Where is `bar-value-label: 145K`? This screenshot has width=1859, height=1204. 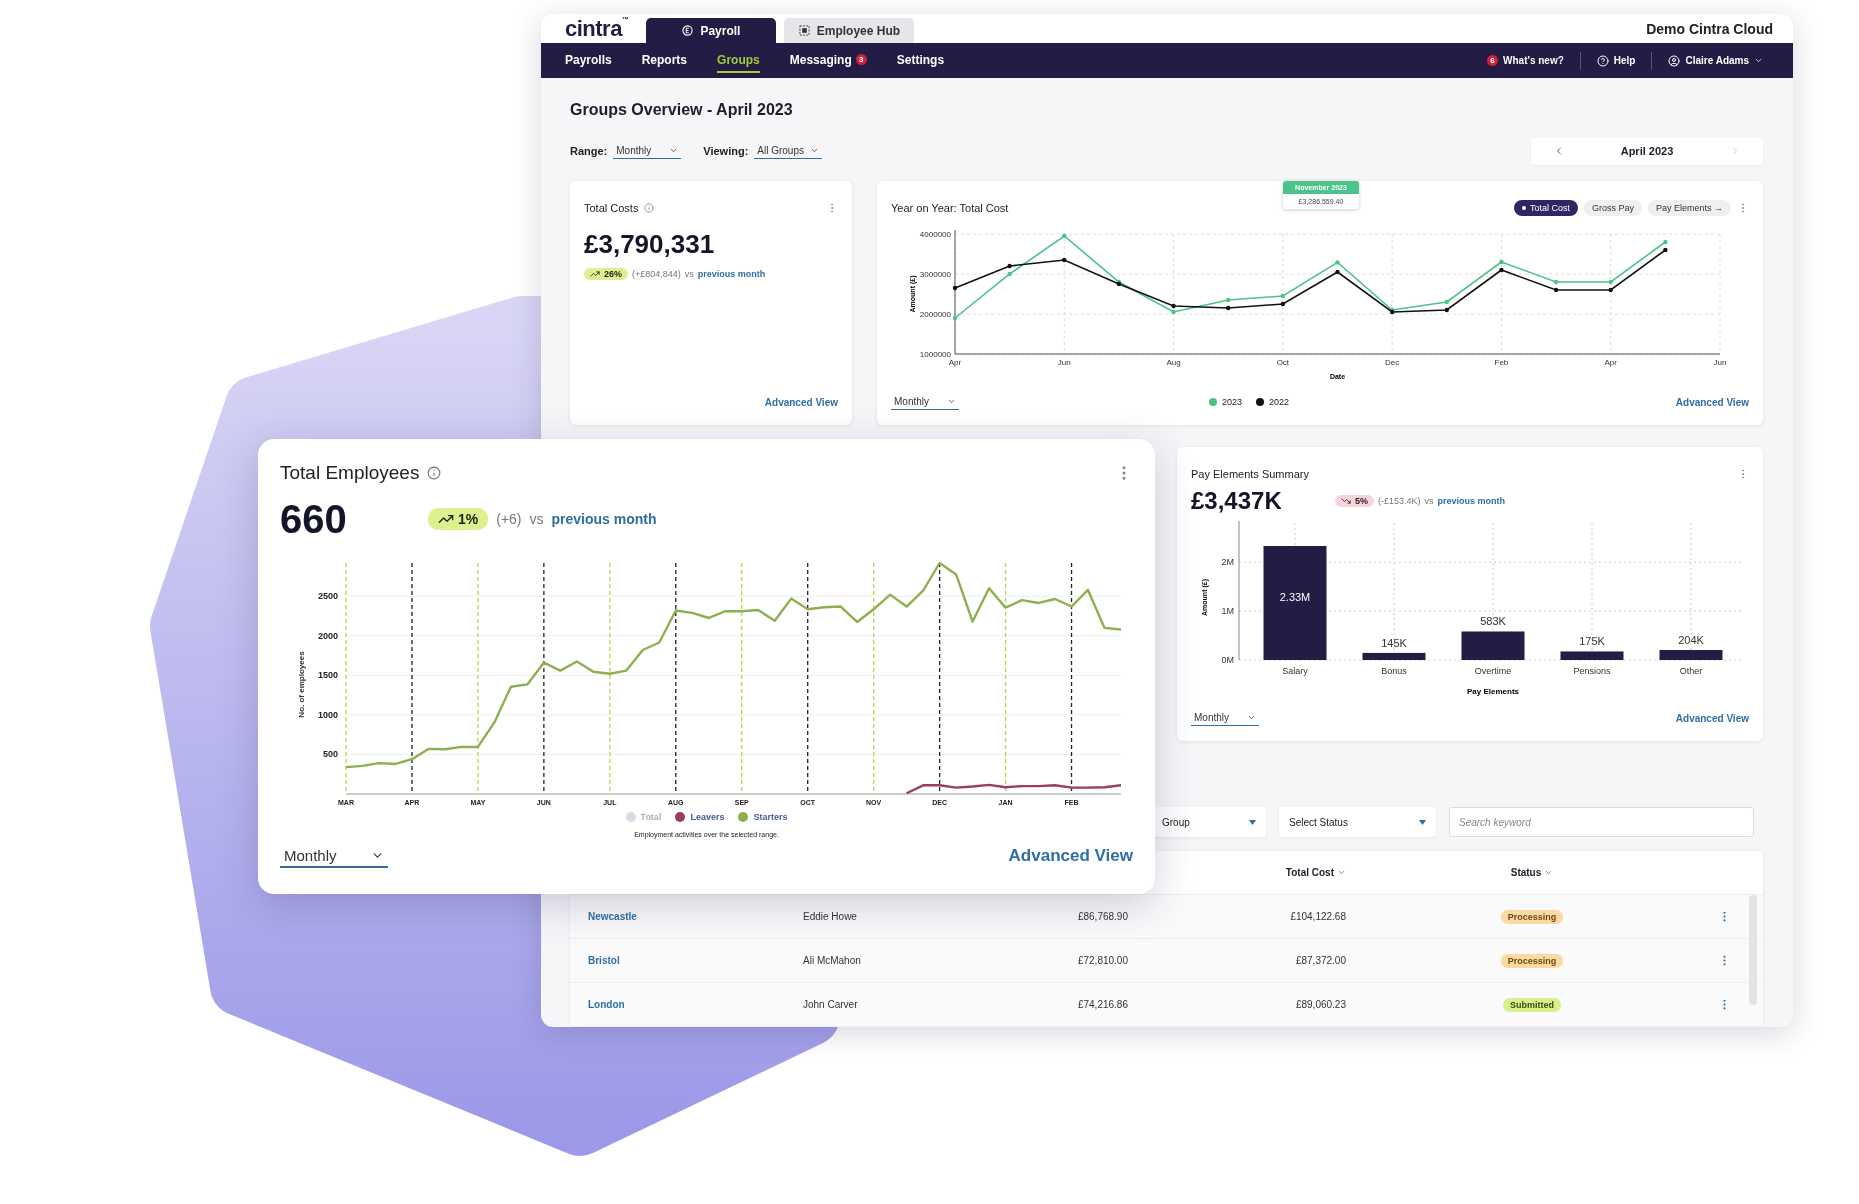 bar-value-label: 145K is located at coordinates (1394, 642).